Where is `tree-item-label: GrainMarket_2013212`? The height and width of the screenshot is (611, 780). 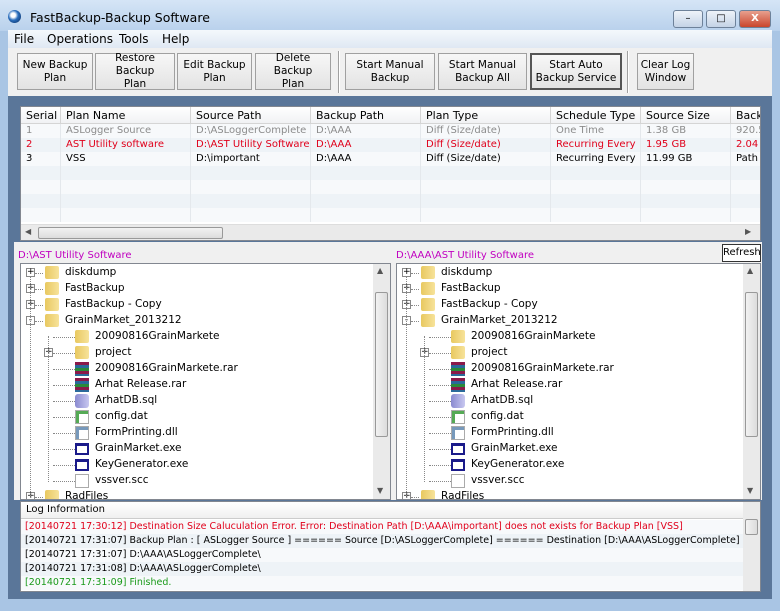
tree-item-label: GrainMarket_2013212 is located at coordinates (123, 320).